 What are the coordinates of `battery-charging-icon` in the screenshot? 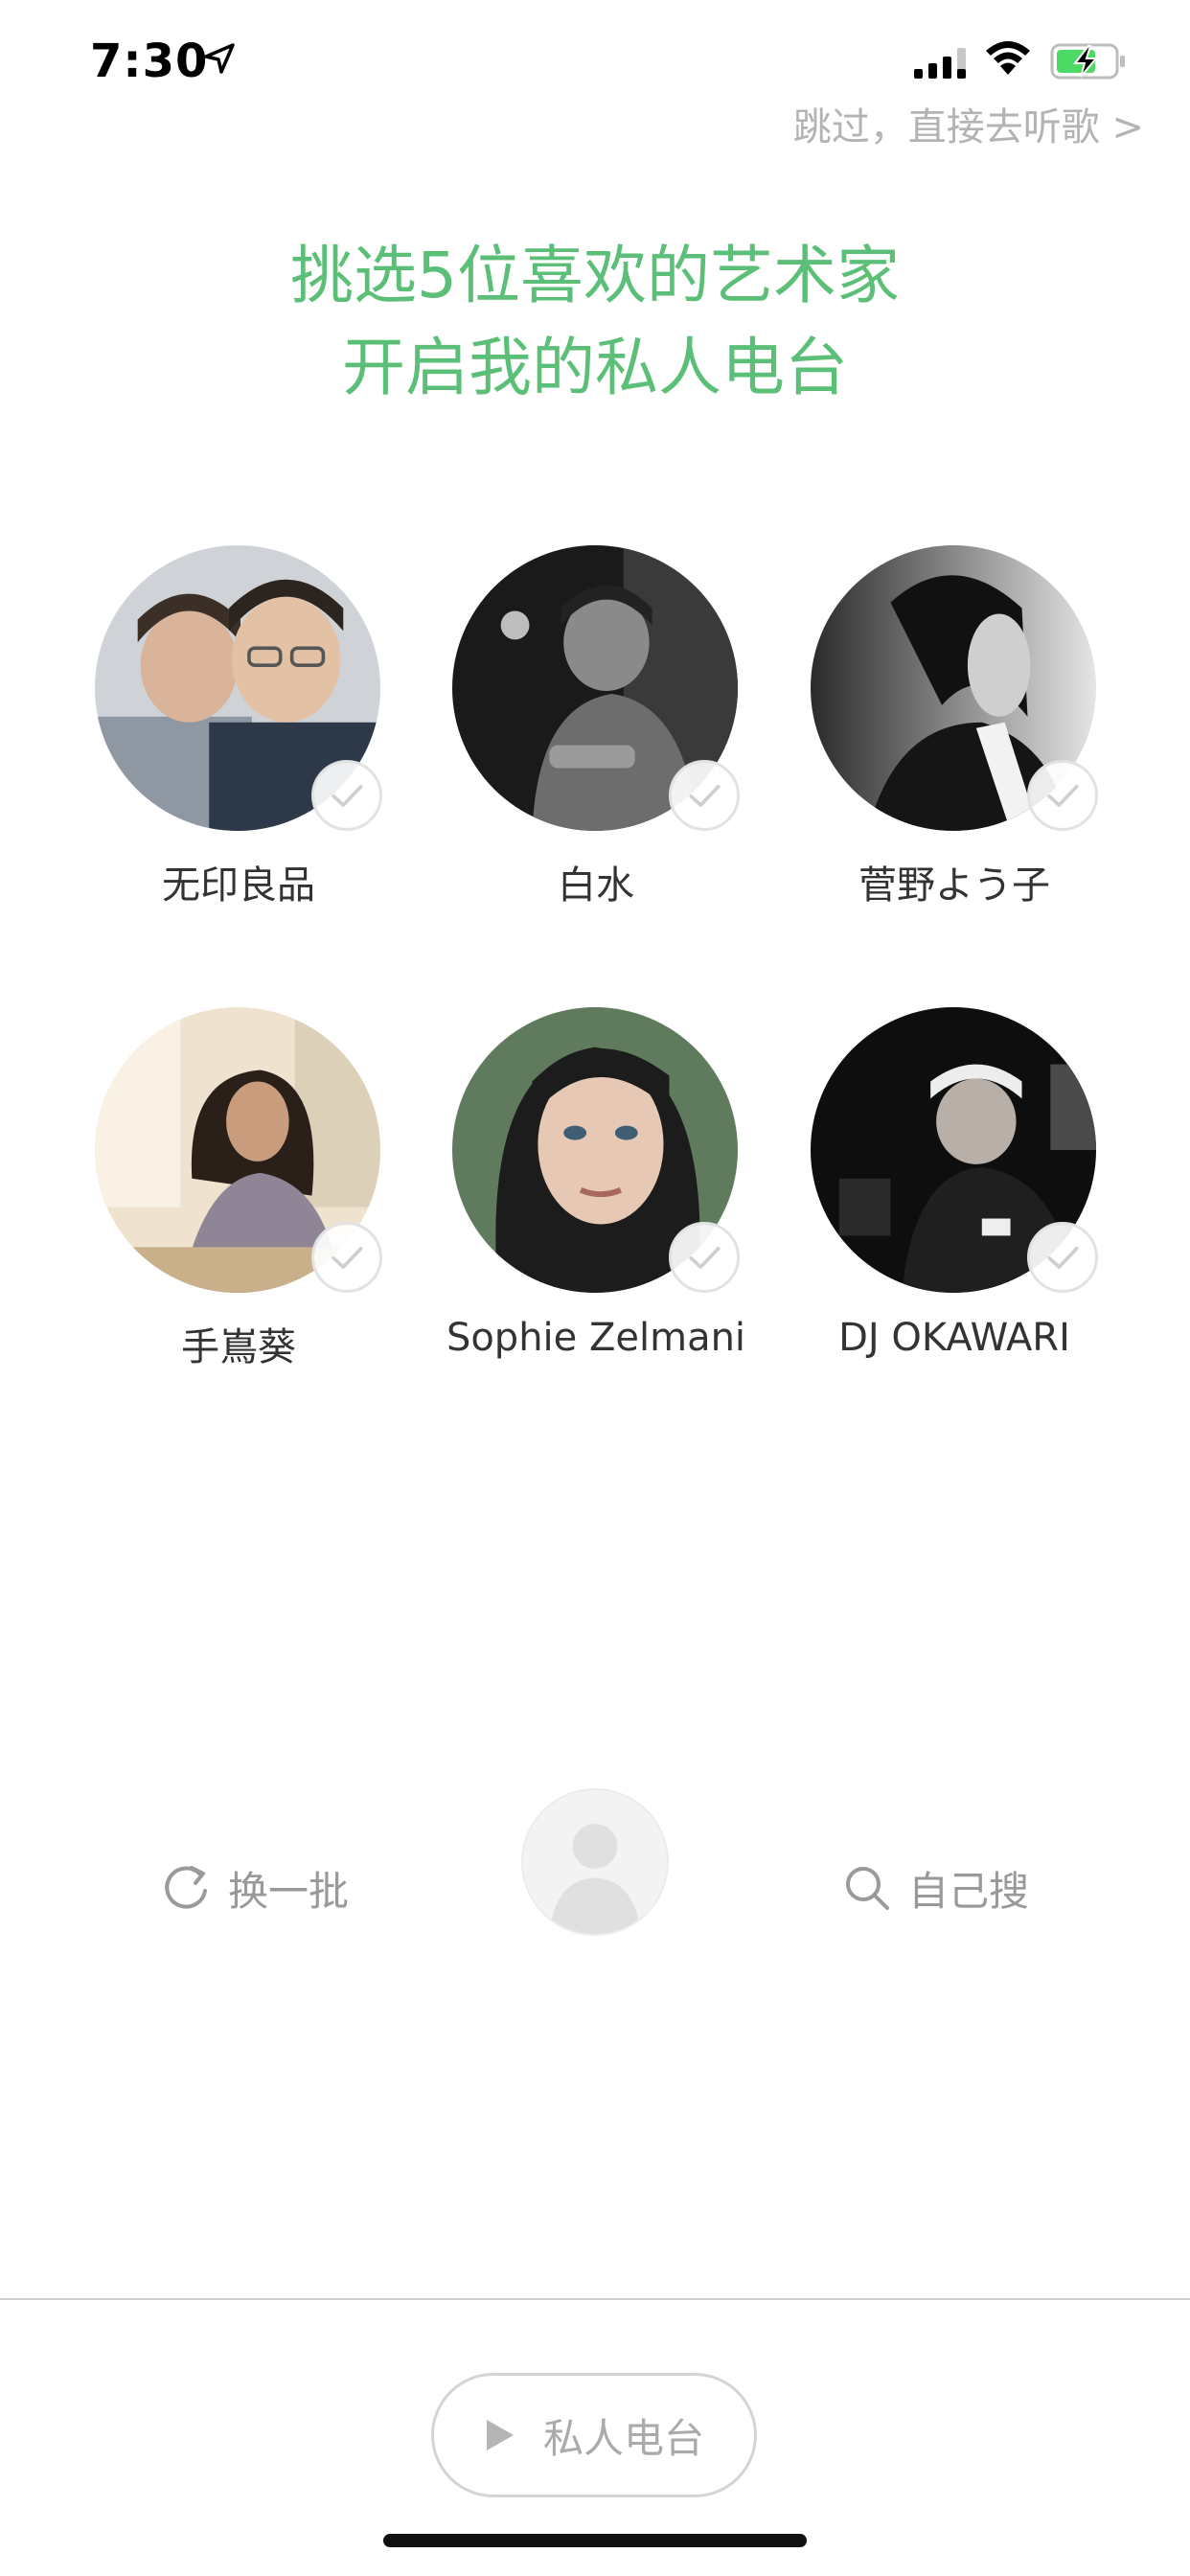 It's located at (1088, 62).